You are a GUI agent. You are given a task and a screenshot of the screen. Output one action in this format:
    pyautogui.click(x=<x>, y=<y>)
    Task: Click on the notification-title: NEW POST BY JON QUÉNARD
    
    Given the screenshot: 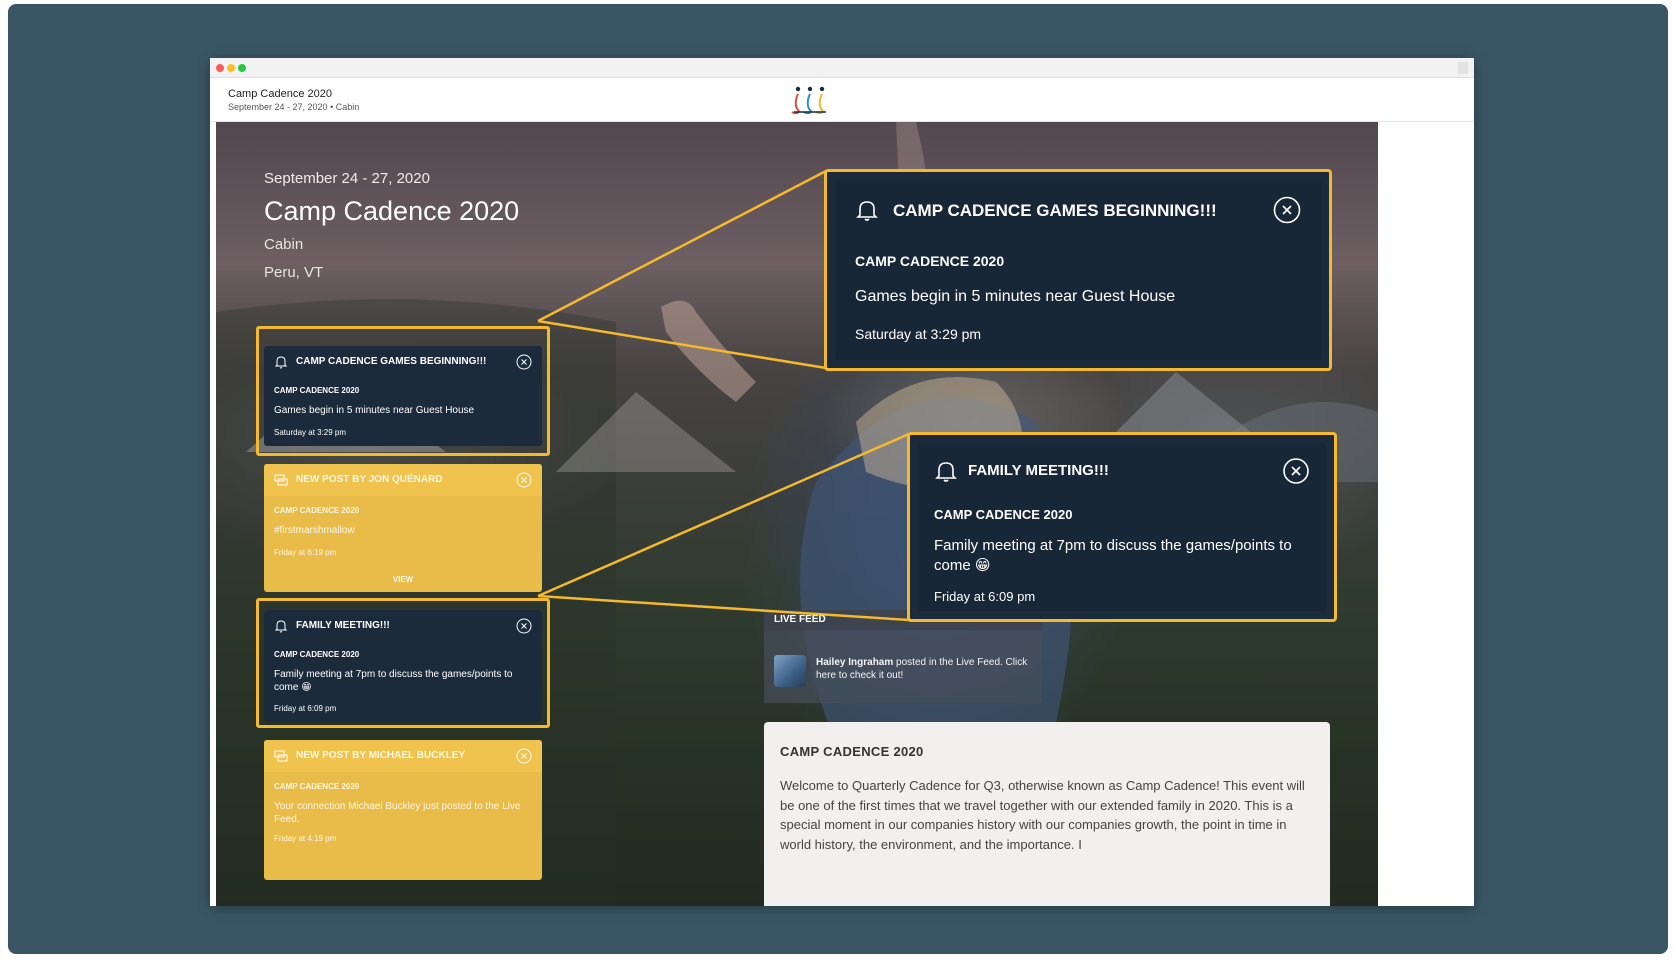 What is the action you would take?
    pyautogui.click(x=369, y=479)
    